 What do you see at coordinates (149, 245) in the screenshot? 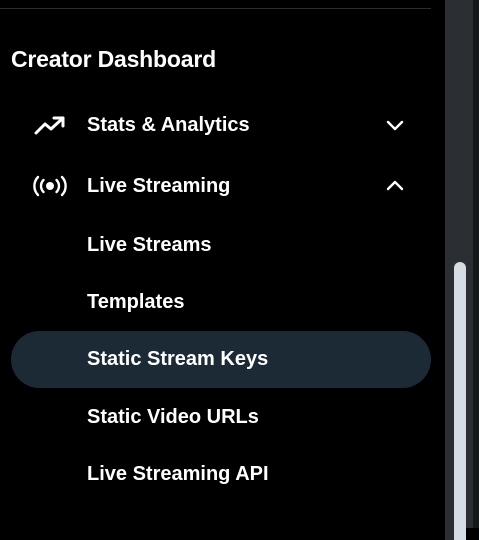
I see `sidebar-item-label: Live Streams` at bounding box center [149, 245].